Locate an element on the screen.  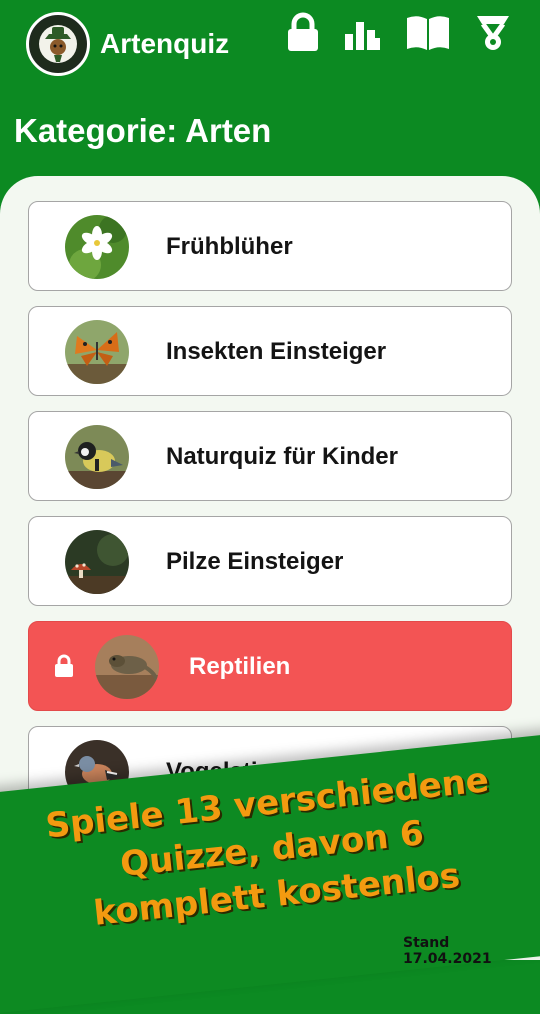
category-card-insekten: Insekten Einsteiger is located at coordinates (270, 351).